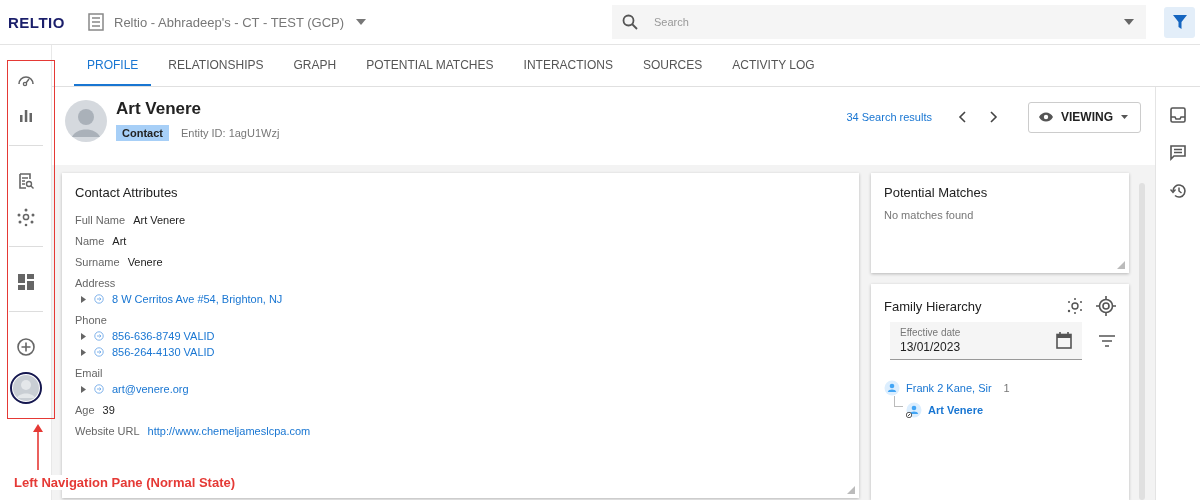  I want to click on child-count: 1, so click(1006, 388).